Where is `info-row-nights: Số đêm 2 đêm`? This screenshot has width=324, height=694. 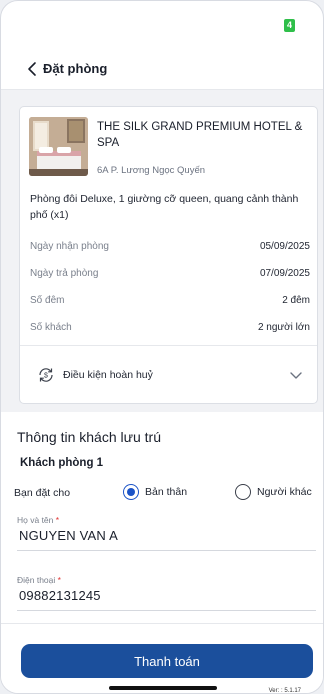 info-row-nights: Số đêm 2 đêm is located at coordinates (170, 304).